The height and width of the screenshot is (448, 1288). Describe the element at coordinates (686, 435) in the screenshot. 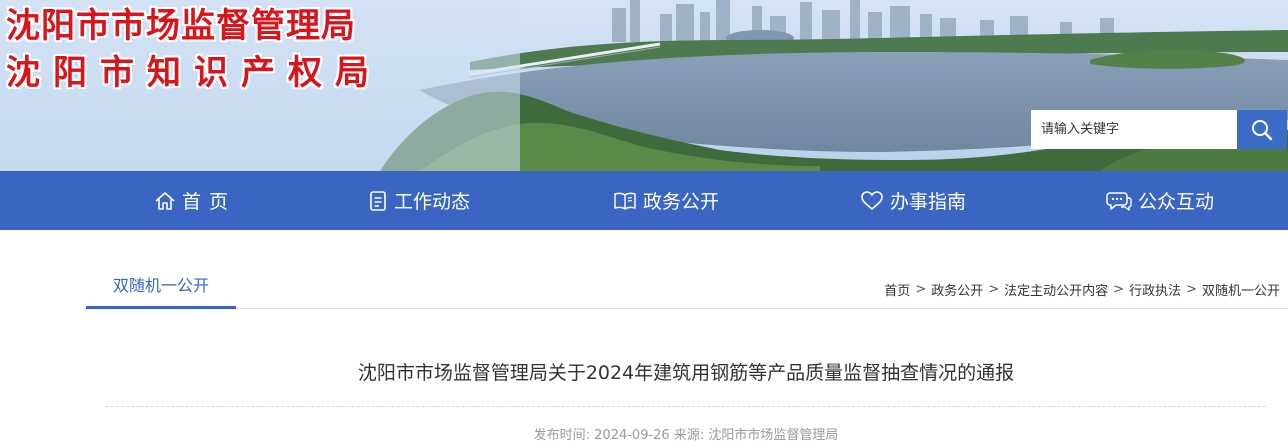

I see `article-meta: 发布时间: 2024-09-26 来源: 沈阳市市场监督管理局` at that location.